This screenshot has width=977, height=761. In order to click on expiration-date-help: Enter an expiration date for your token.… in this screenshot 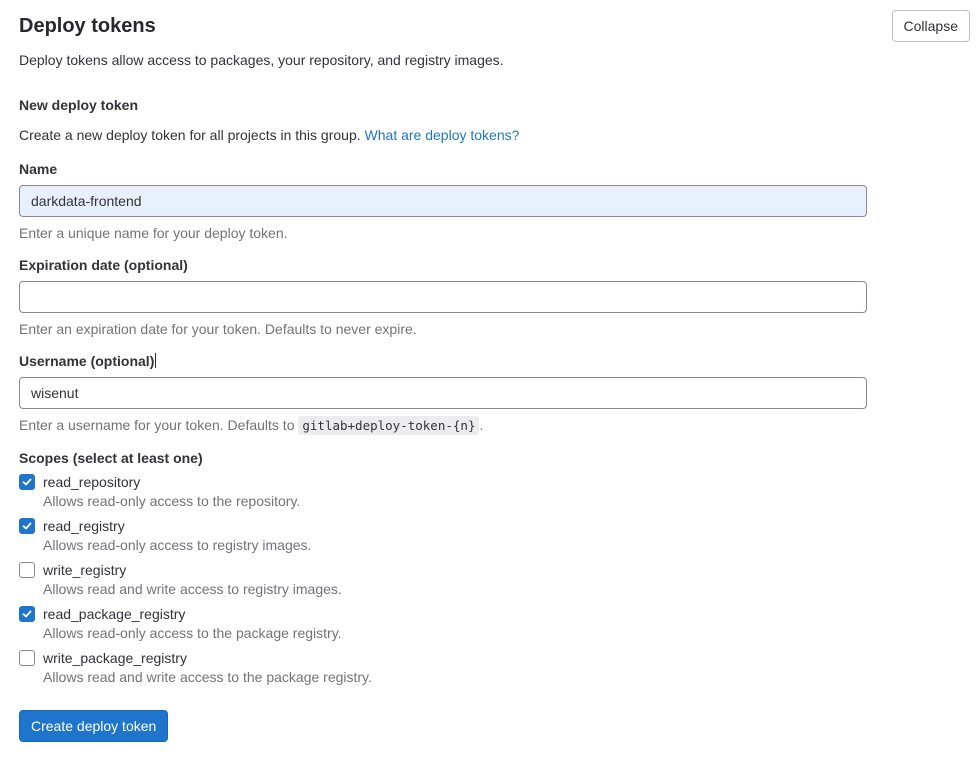, I will do `click(218, 329)`.